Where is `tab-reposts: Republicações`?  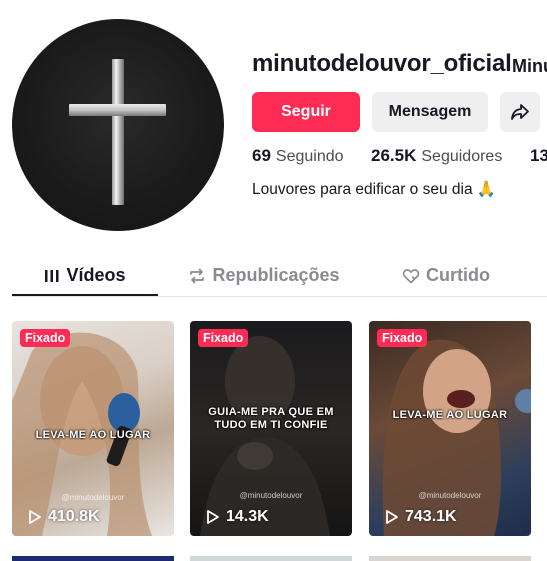 tab-reposts: Republicações is located at coordinates (264, 275).